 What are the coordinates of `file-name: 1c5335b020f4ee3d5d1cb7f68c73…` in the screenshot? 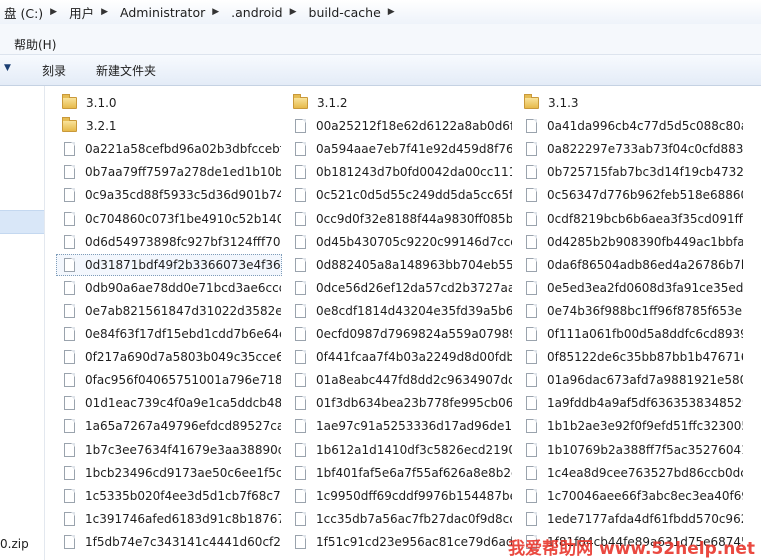 It's located at (183, 496).